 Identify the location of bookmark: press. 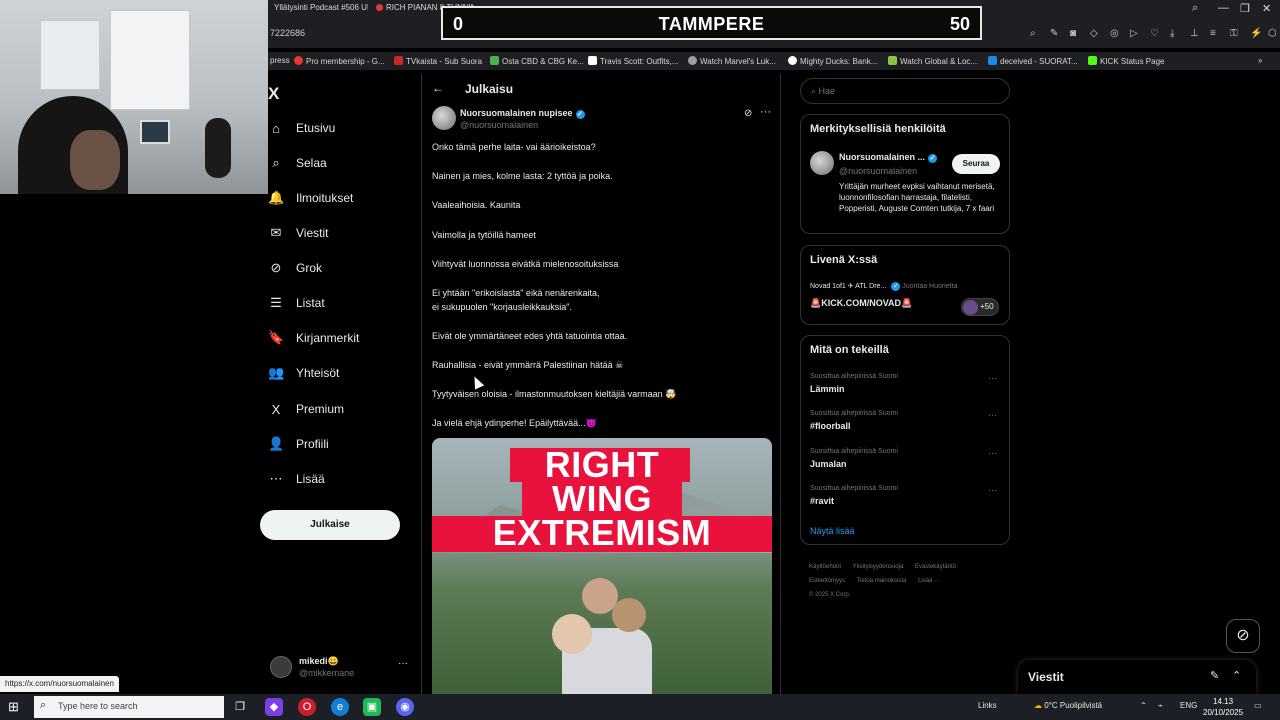
(280, 60).